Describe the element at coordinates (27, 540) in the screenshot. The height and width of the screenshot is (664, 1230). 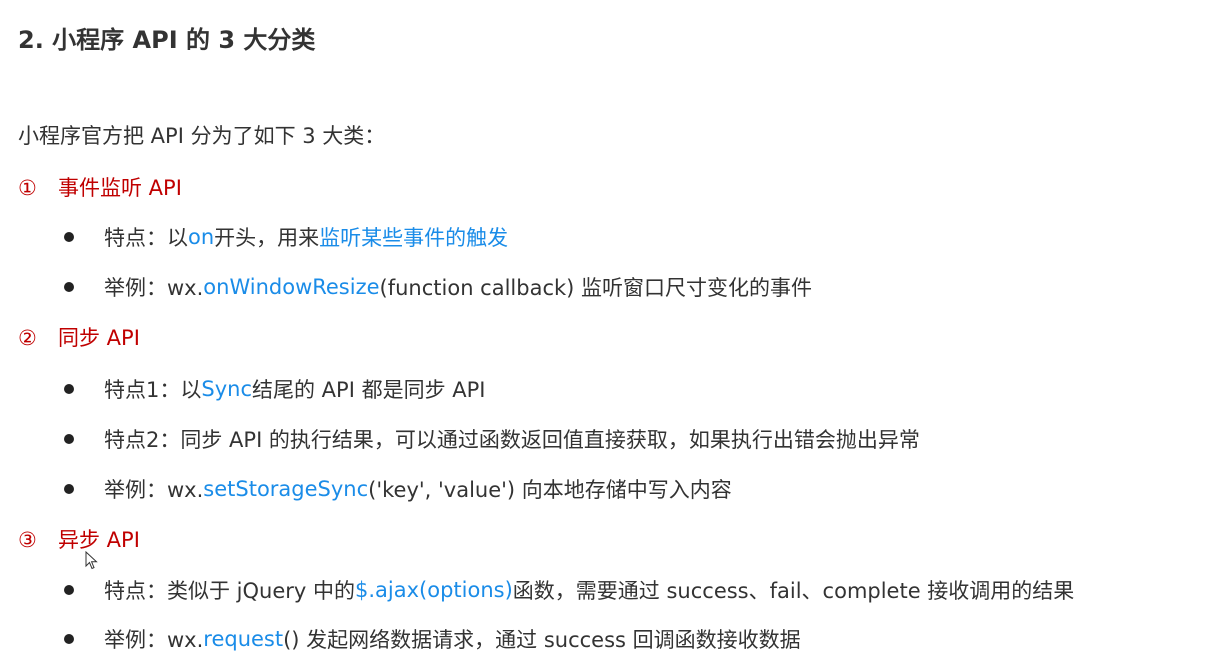
I see `section-marker: ③` at that location.